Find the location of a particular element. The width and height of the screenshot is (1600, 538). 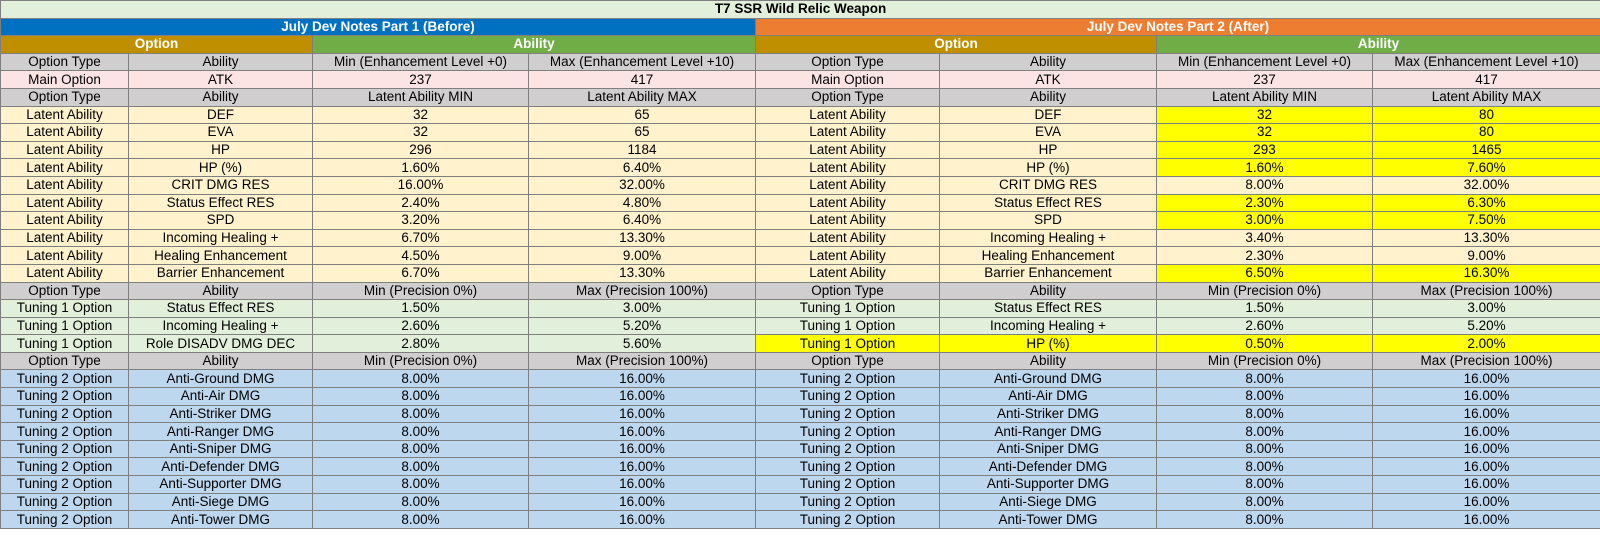

before-max-value-cell: 4.80% is located at coordinates (642, 203).